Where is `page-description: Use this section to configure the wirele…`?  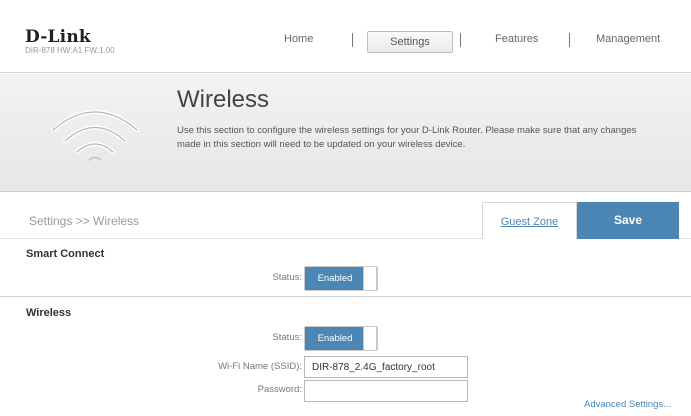 page-description: Use this section to configure the wirele… is located at coordinates (407, 137).